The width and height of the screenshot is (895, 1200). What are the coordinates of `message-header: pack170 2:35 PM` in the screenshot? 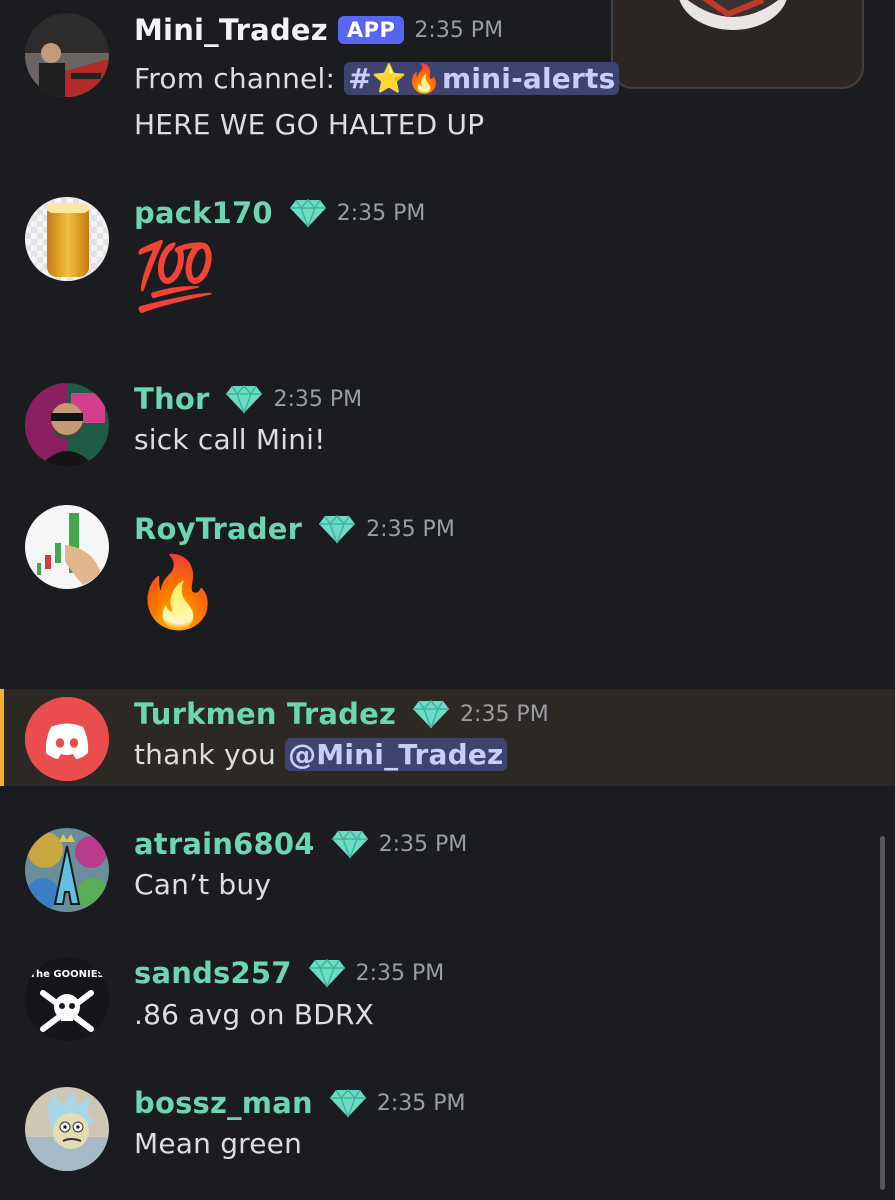 It's located at (279, 213).